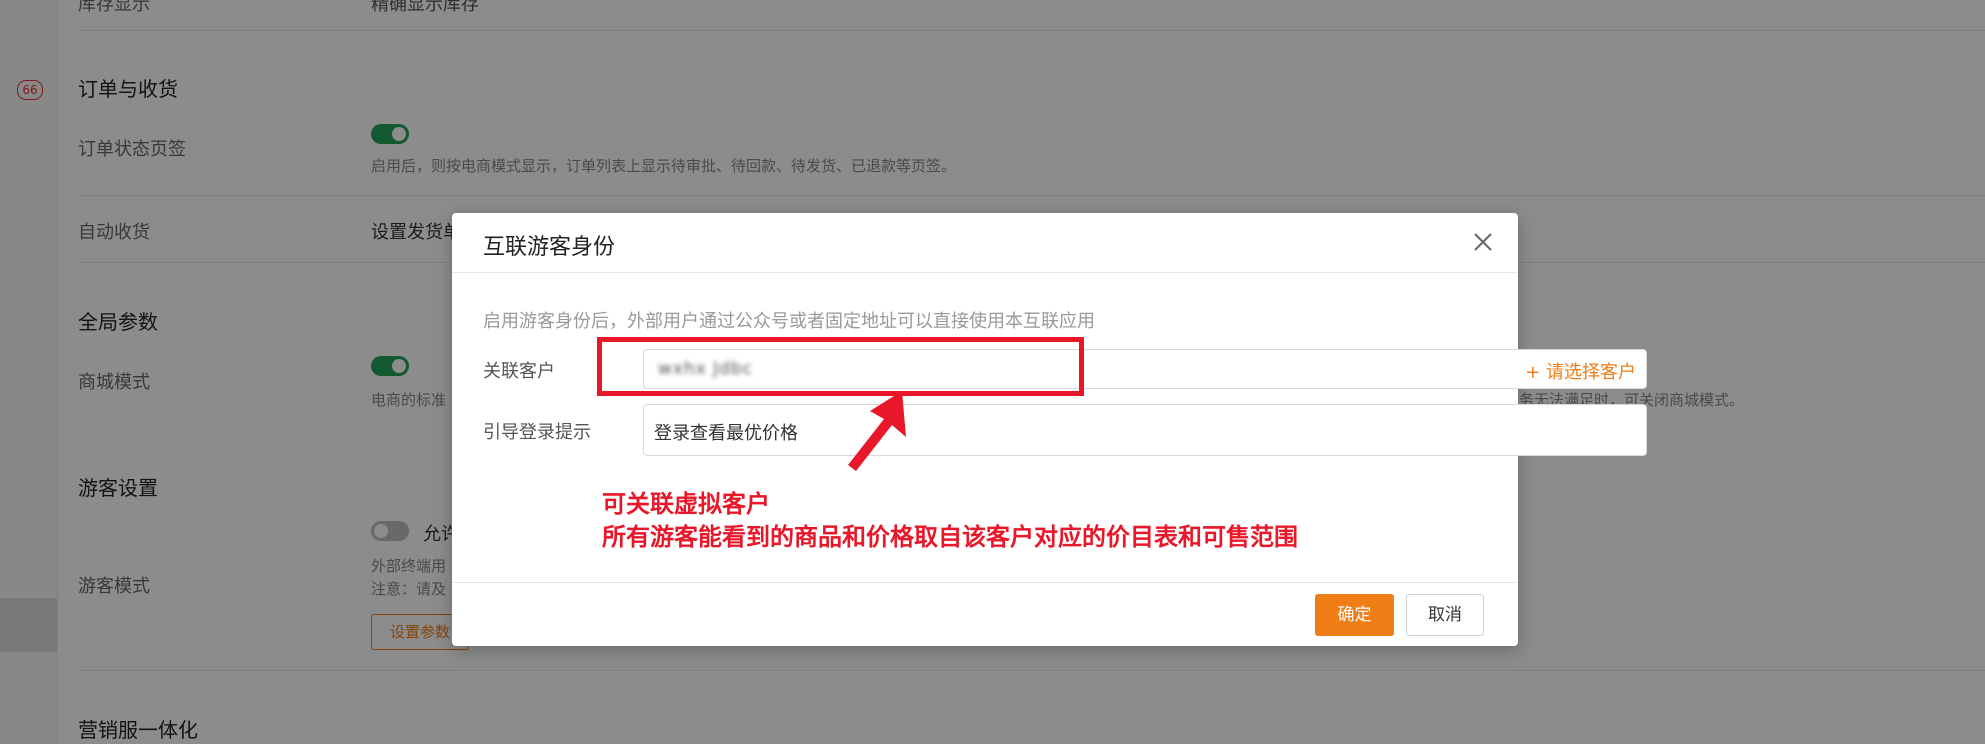 The width and height of the screenshot is (1985, 744). Describe the element at coordinates (1580, 371) in the screenshot. I see `select-customer-link: + 请选择客户` at that location.